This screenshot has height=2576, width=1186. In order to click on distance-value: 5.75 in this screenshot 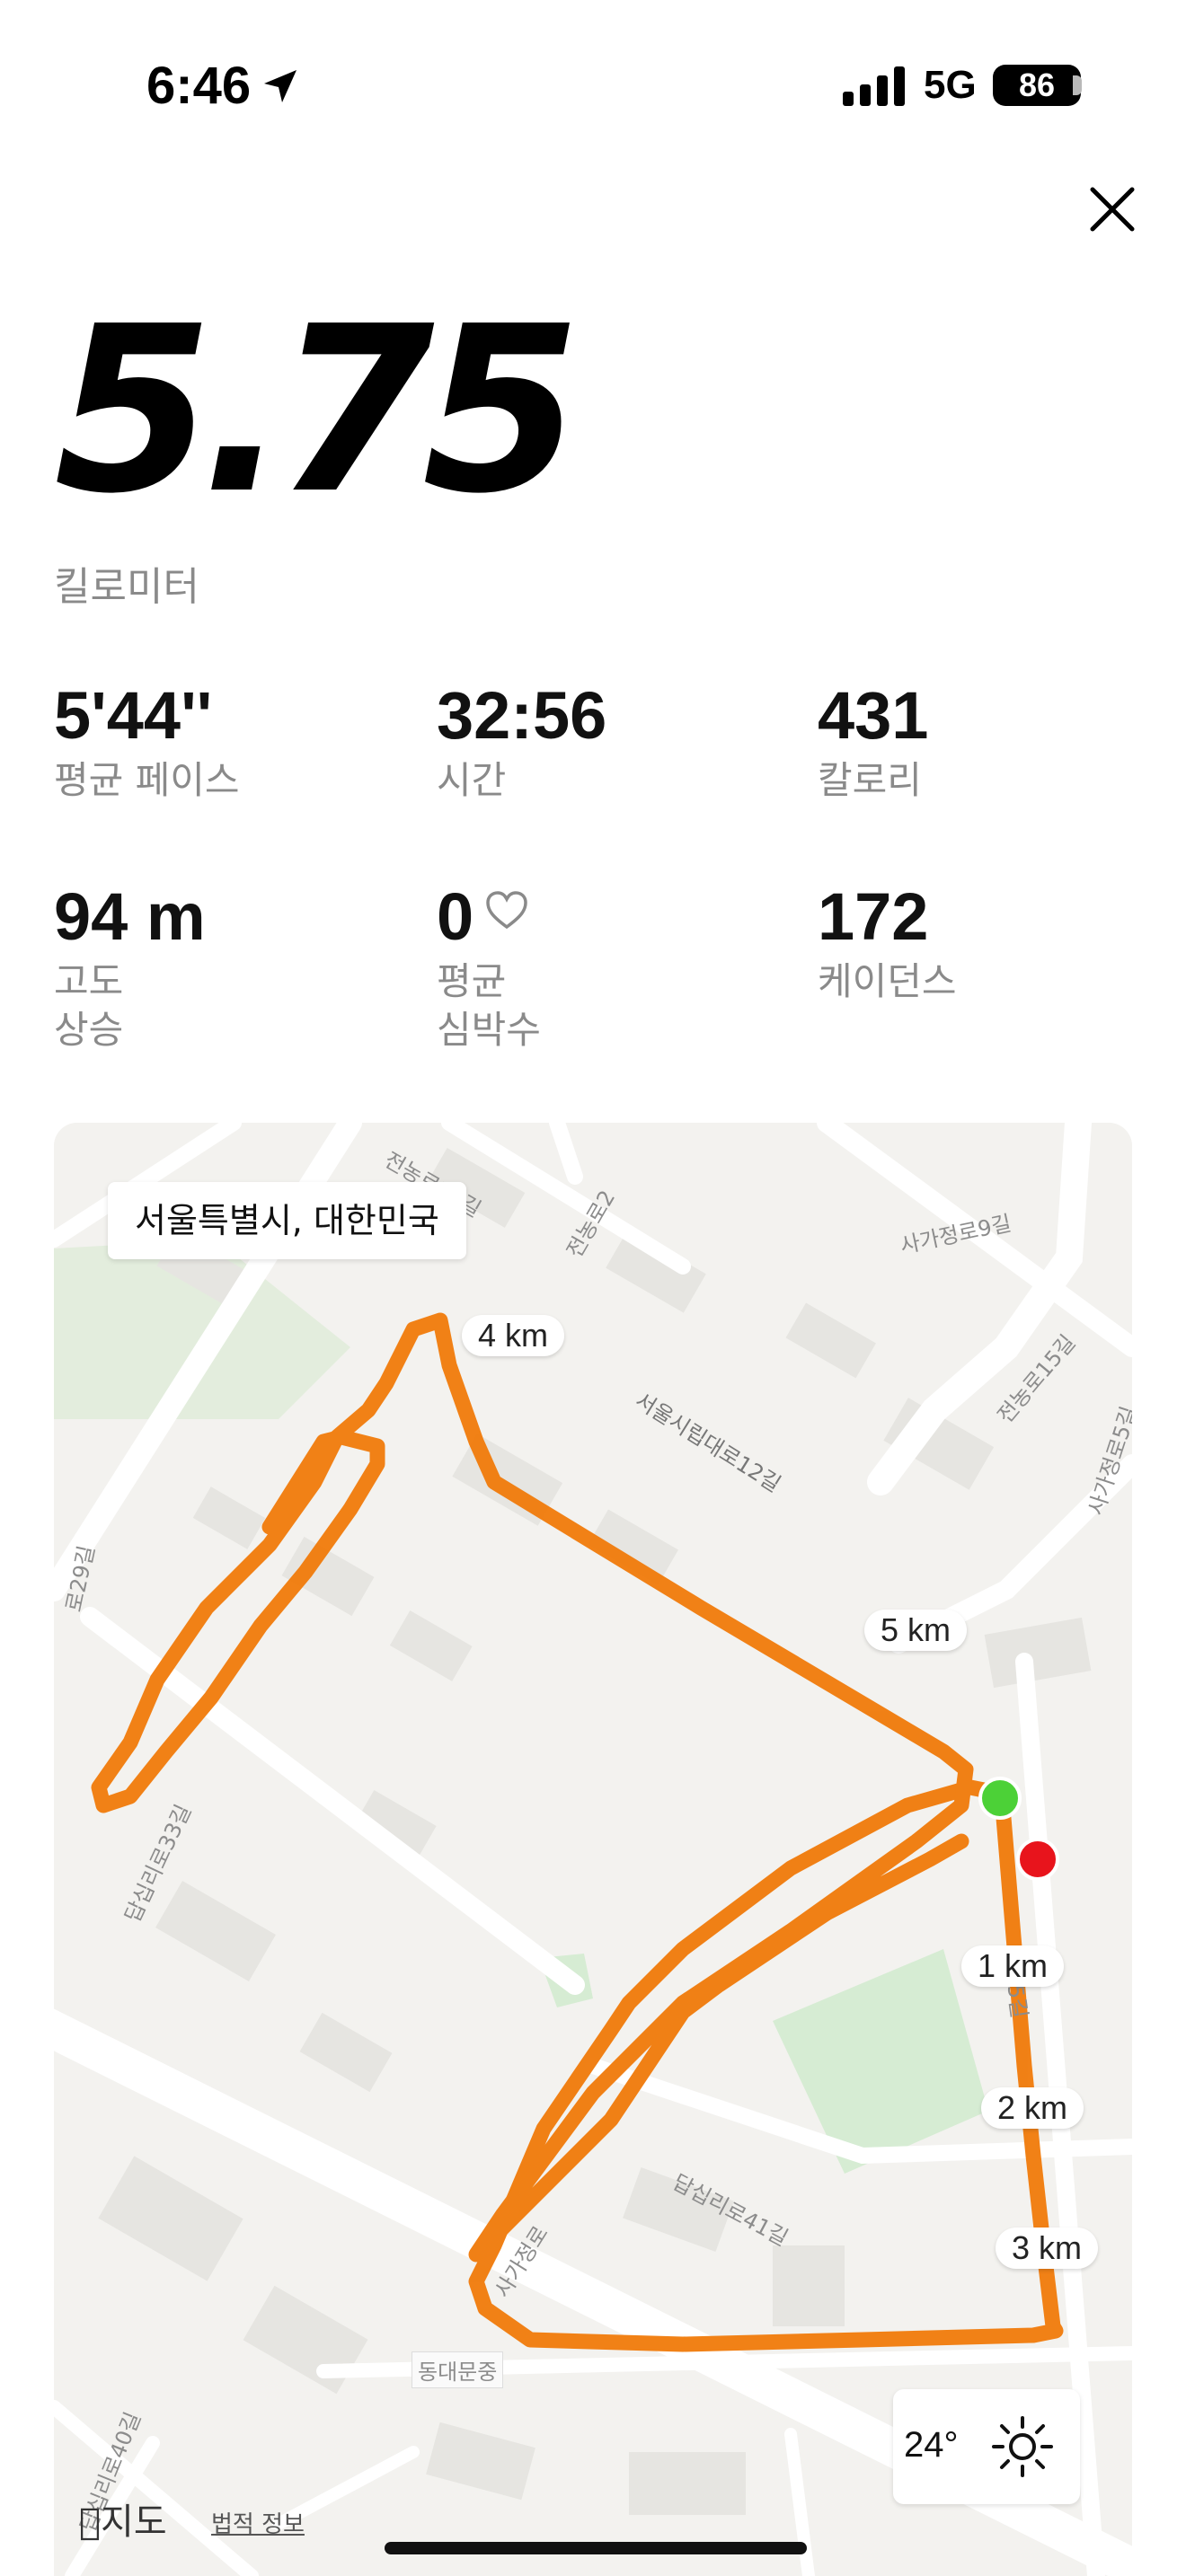, I will do `click(317, 411)`.